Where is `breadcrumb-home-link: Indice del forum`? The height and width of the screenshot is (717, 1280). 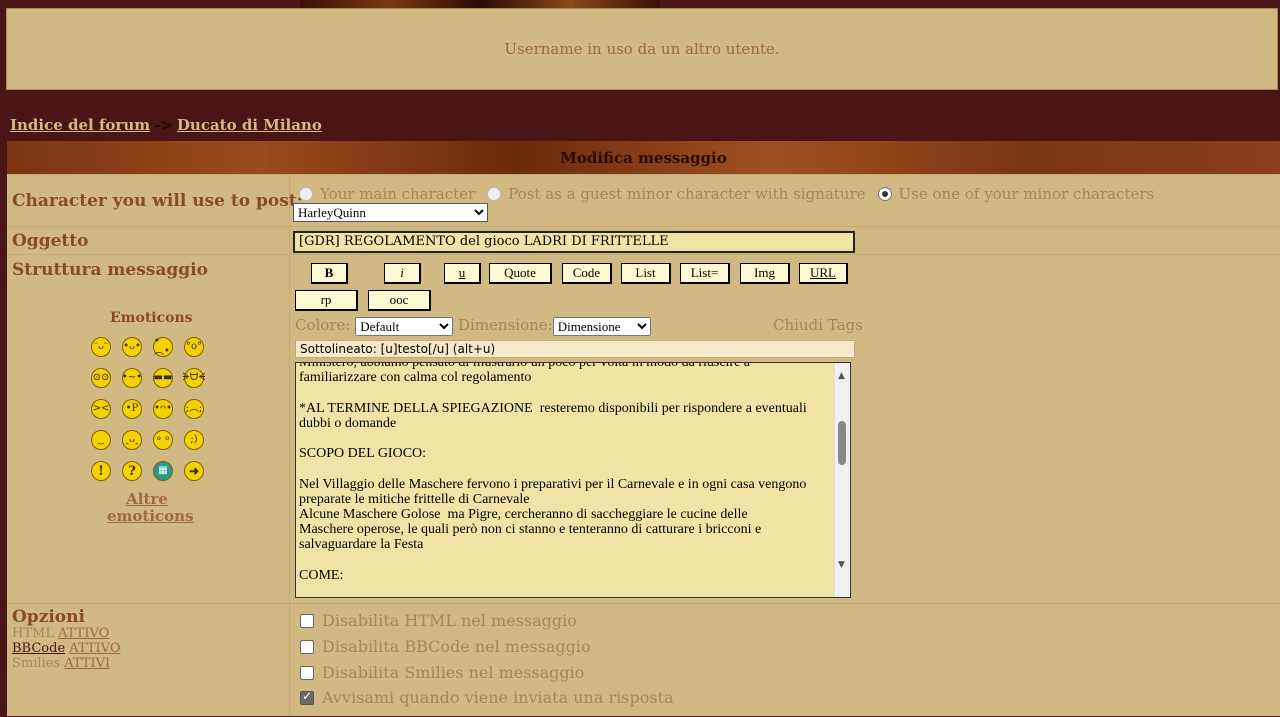
breadcrumb-home-link: Indice del forum is located at coordinates (80, 125).